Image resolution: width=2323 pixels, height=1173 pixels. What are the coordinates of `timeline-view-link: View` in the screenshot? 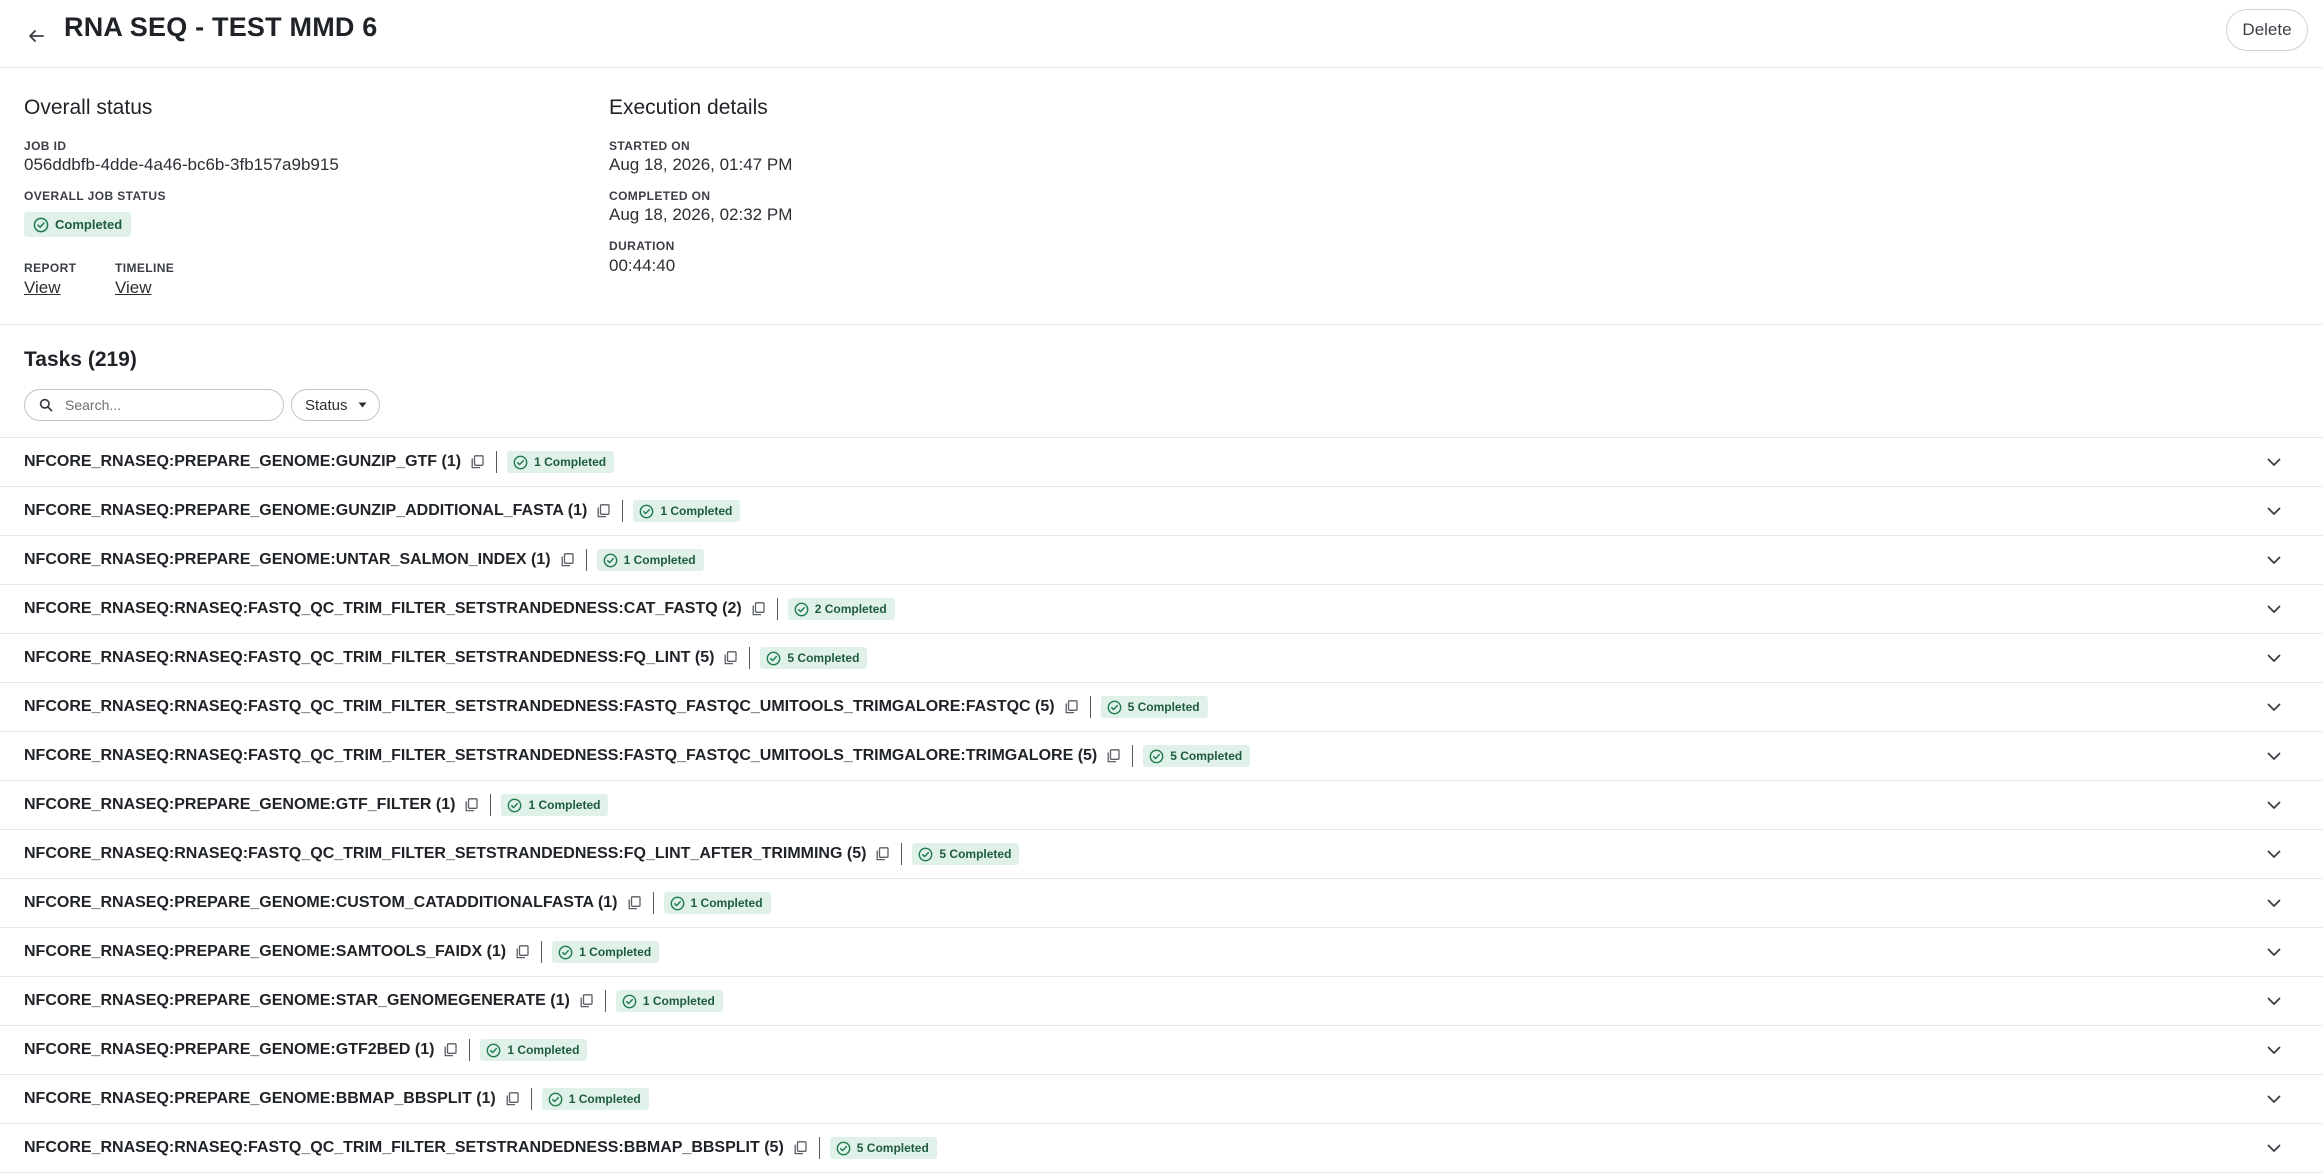 It's located at (133, 288).